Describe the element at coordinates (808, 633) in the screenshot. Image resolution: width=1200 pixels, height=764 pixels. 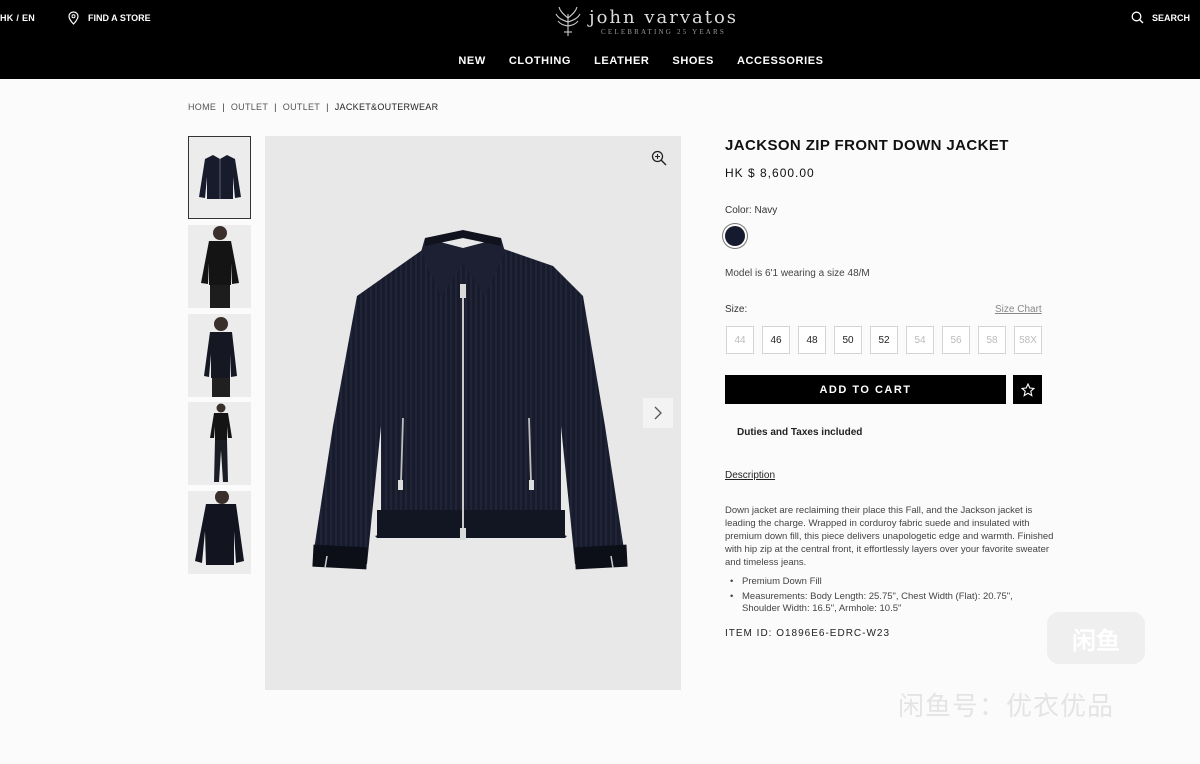
I see `item-id: ITEM ID: O1896E6-EDRC-W23` at that location.